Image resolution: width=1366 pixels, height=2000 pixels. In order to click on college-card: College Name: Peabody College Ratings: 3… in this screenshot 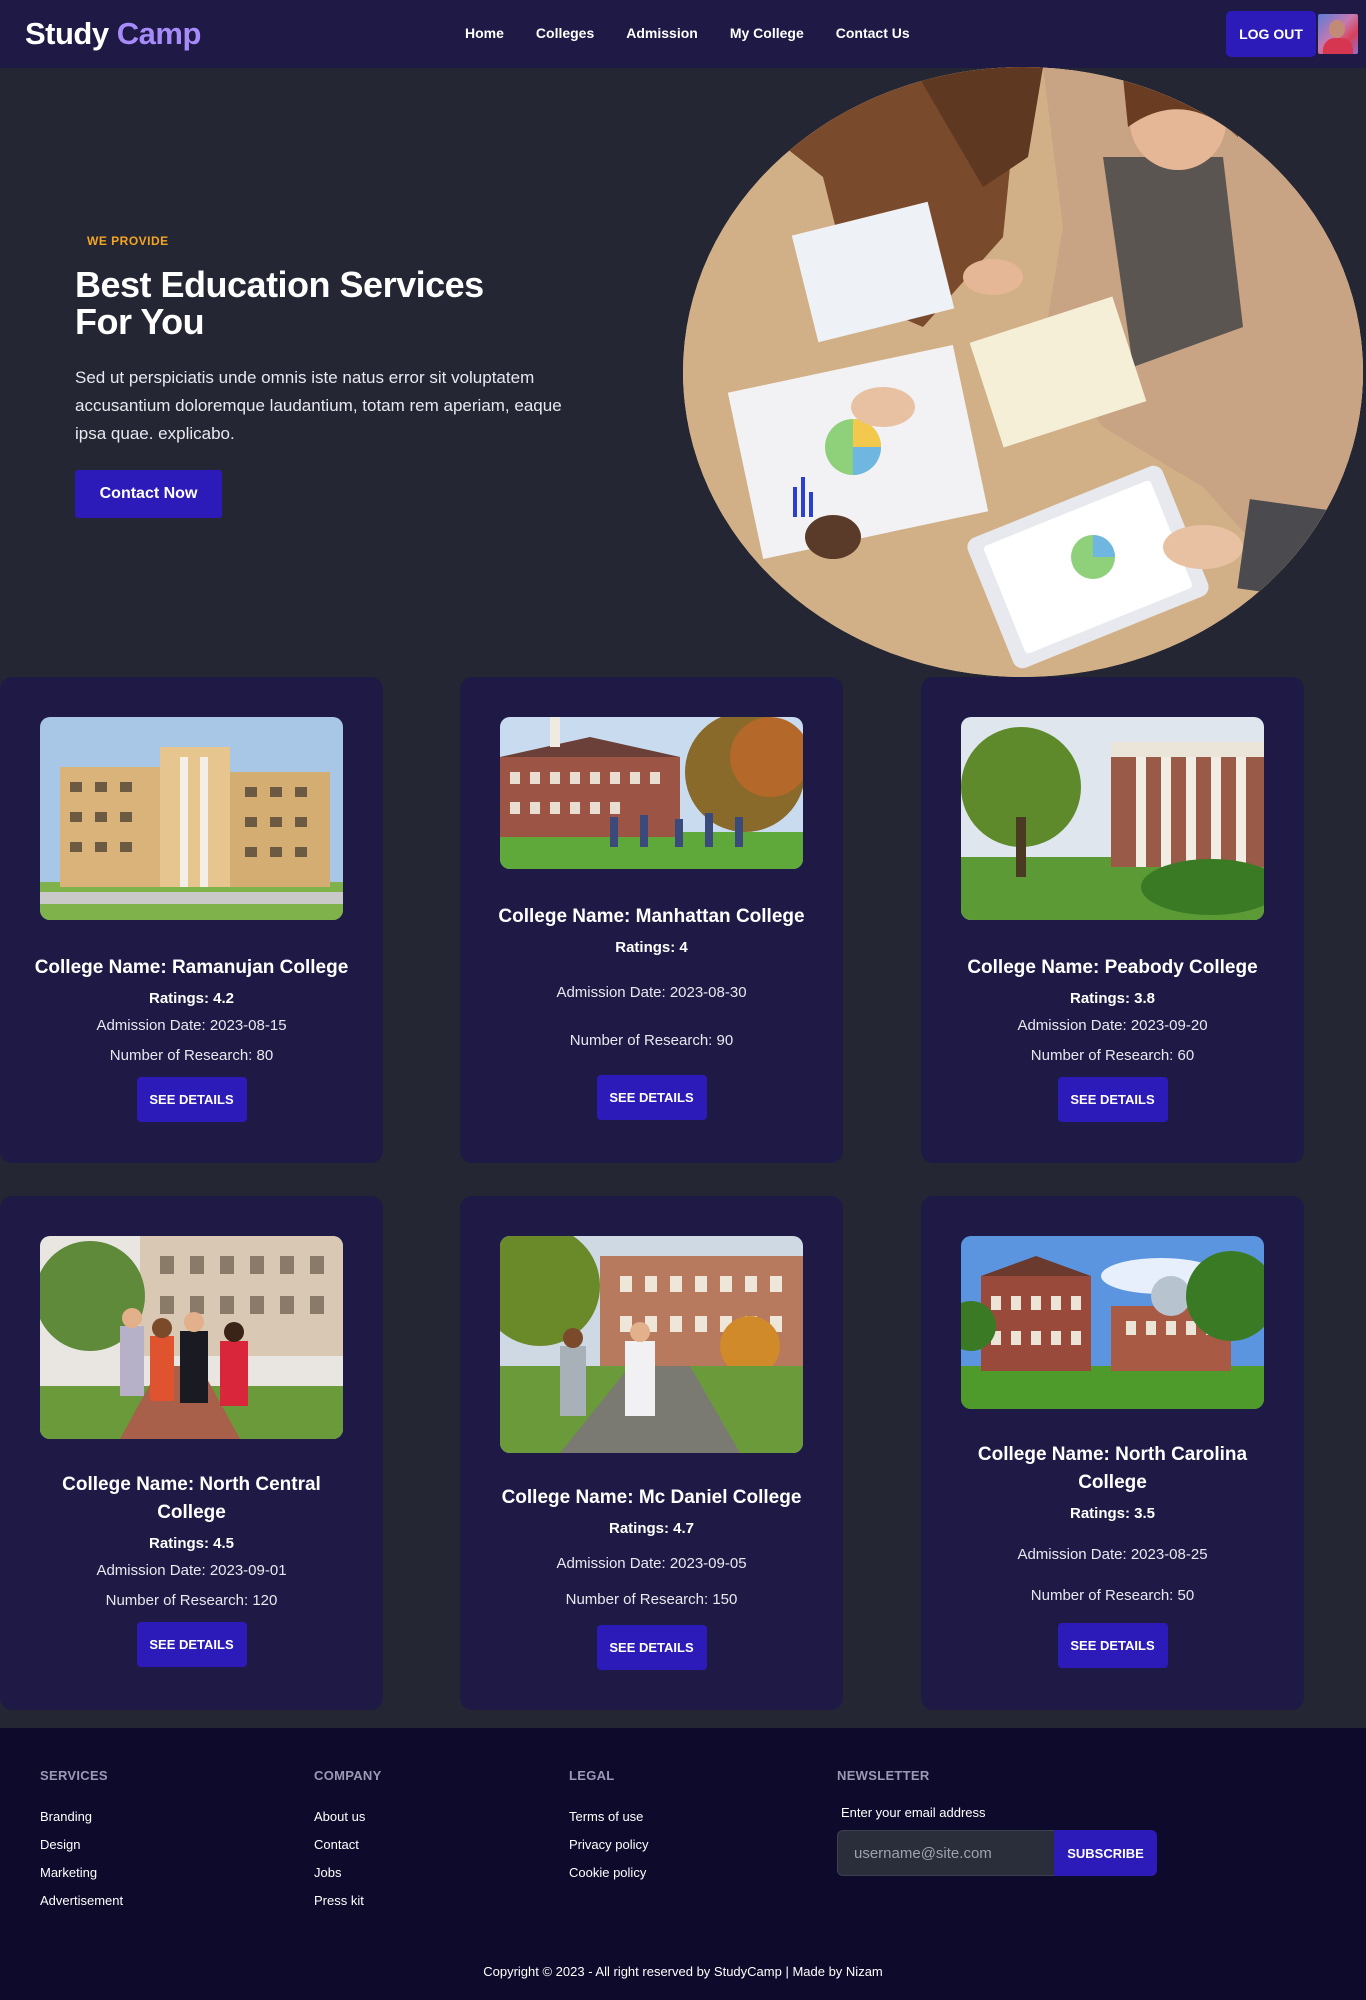, I will do `click(1112, 920)`.